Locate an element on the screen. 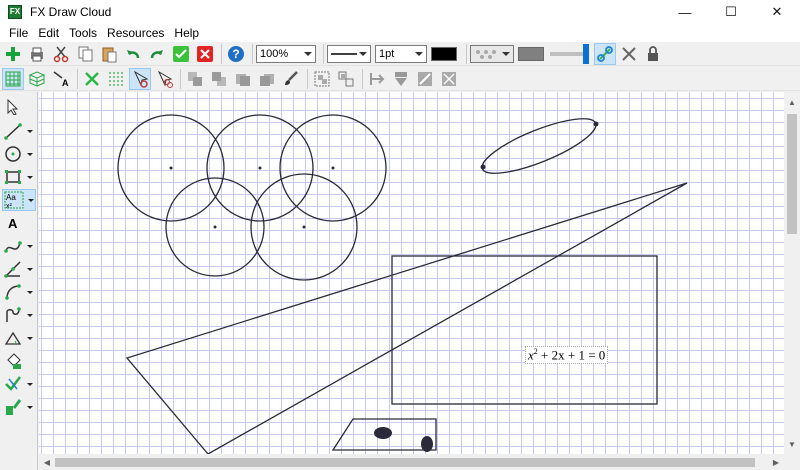 The height and width of the screenshot is (470, 800). brush-icon is located at coordinates (291, 79).